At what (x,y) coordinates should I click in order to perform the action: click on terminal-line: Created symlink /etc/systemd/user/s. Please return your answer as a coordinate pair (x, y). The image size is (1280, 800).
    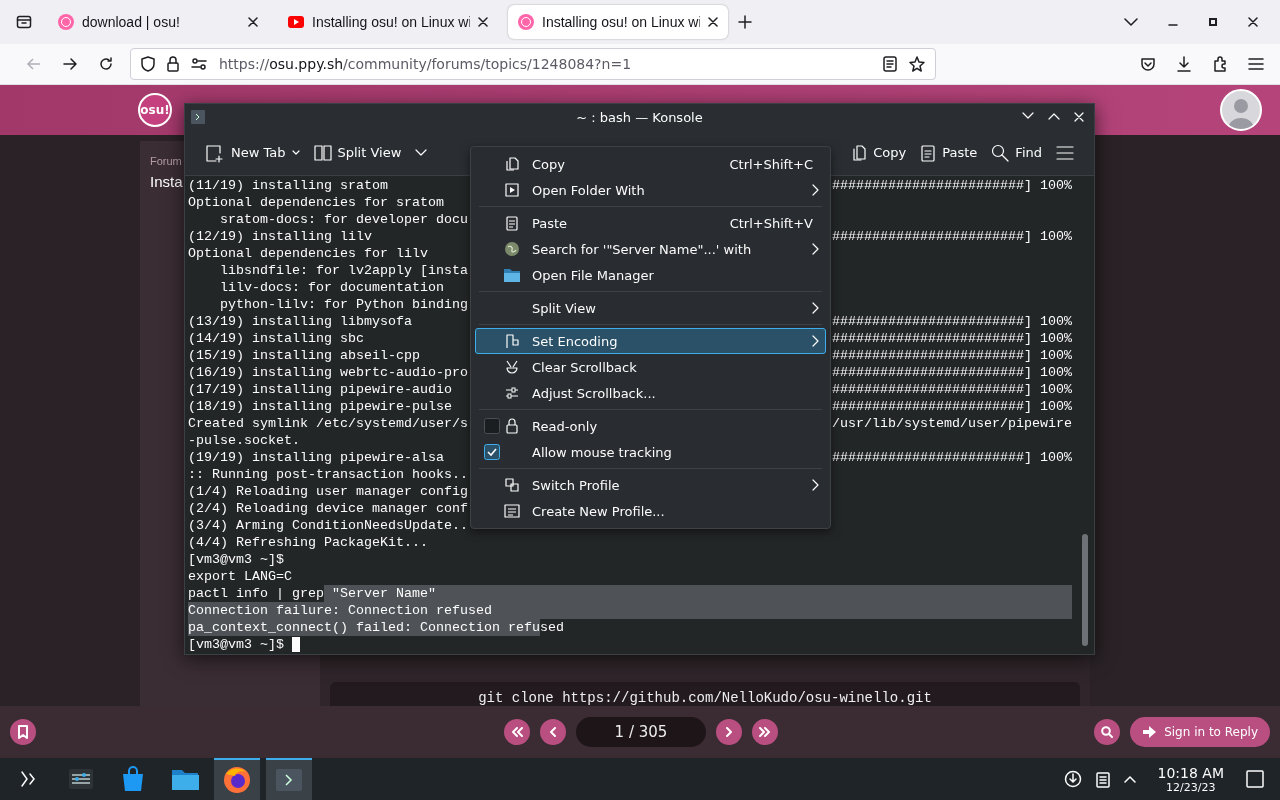
    Looking at the image, I should click on (328, 423).